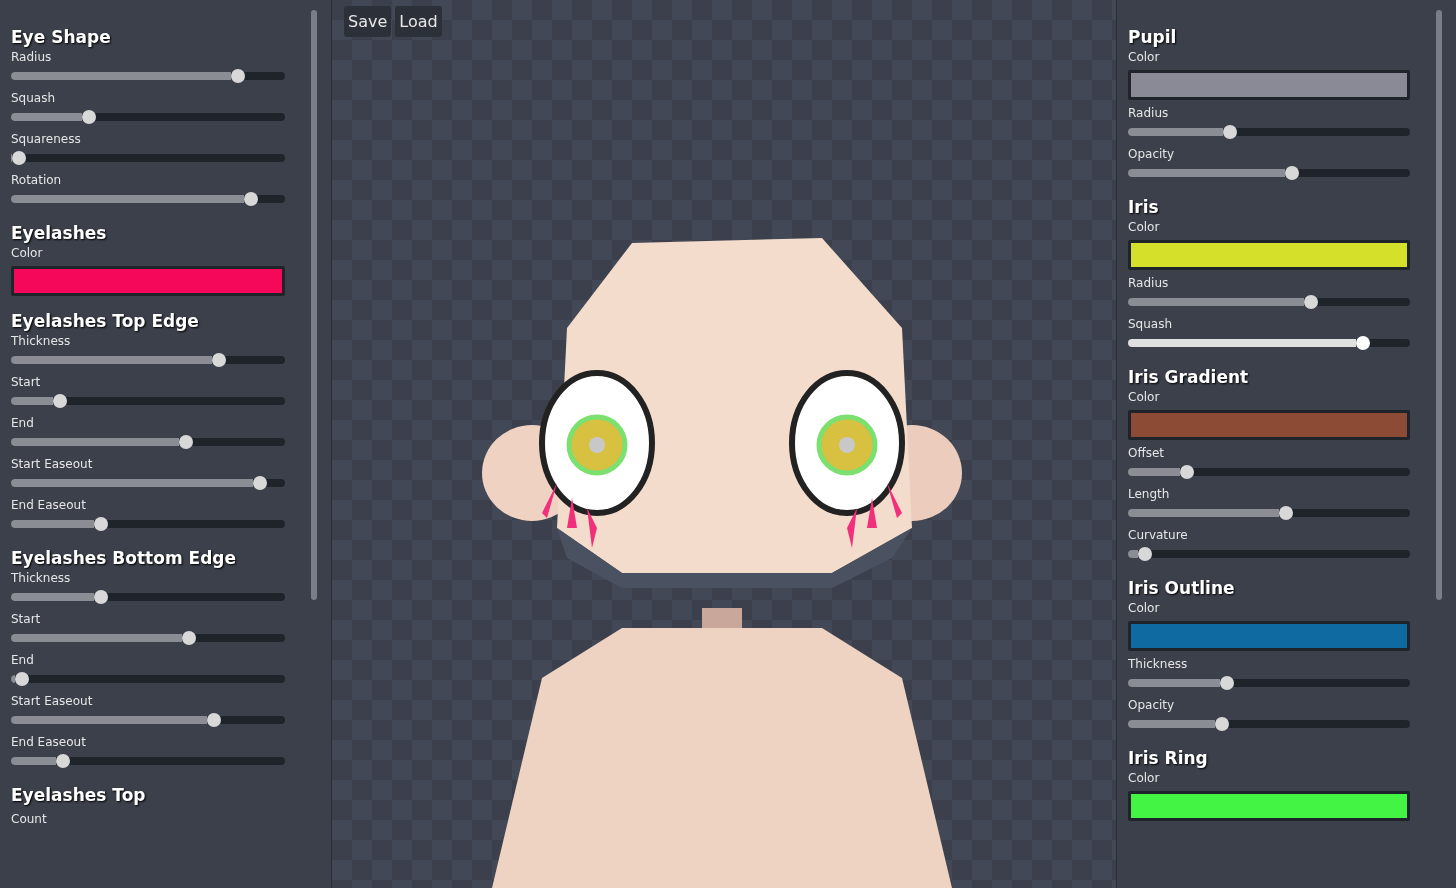 Image resolution: width=1456 pixels, height=888 pixels. What do you see at coordinates (1143, 207) in the screenshot?
I see `section-title: Iris` at bounding box center [1143, 207].